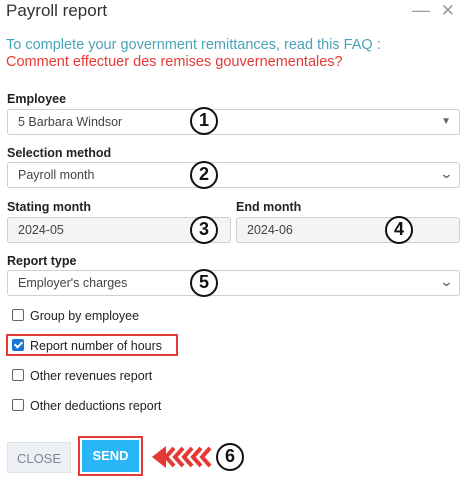  Describe the element at coordinates (233, 283) in the screenshot. I see `report-type-select: Employer's charges ⌄` at that location.